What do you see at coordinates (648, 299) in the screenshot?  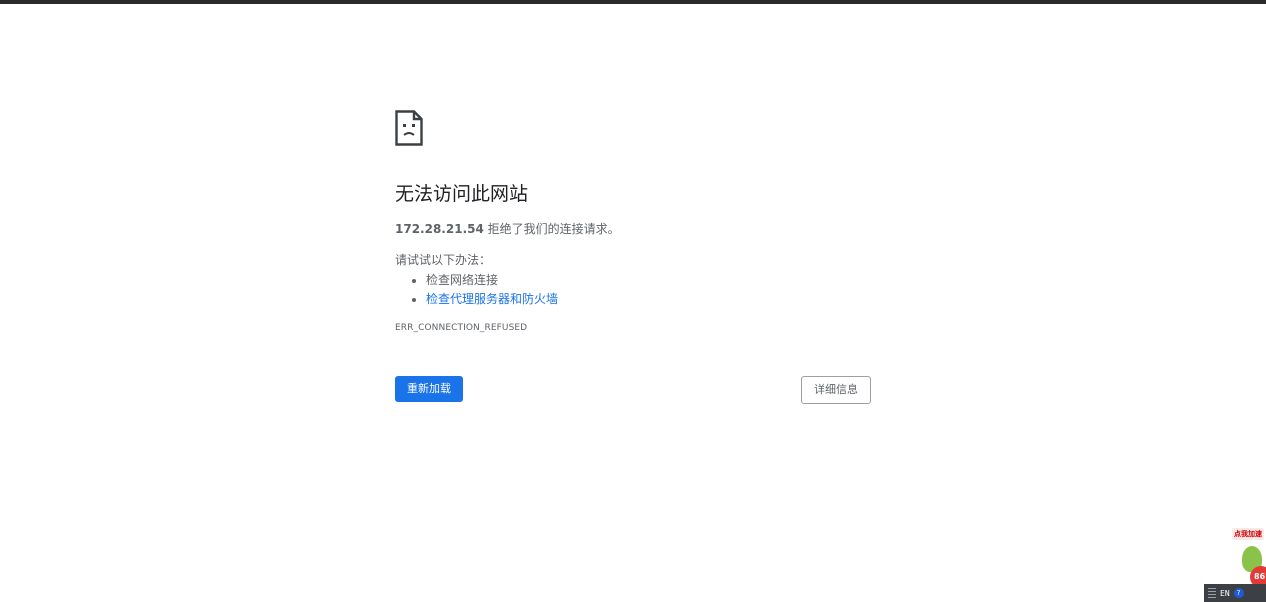 I see `suggestion-check-proxy-firewall: 检查代理服务器和防火墙` at bounding box center [648, 299].